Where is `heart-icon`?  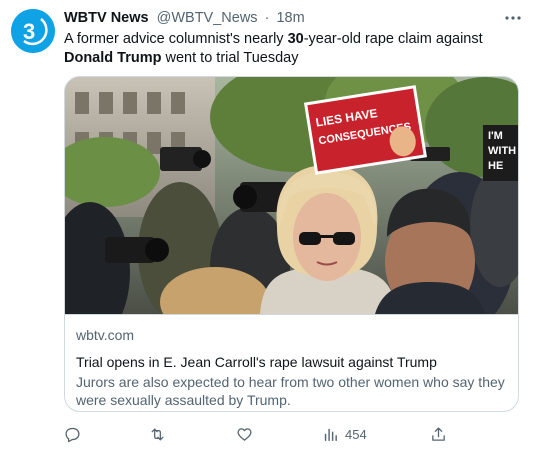 heart-icon is located at coordinates (244, 434).